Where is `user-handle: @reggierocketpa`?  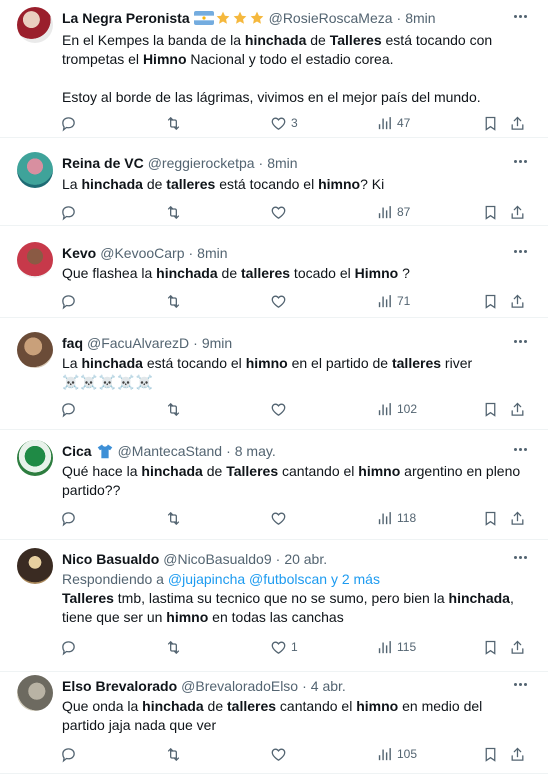
user-handle: @reggierocketpa is located at coordinates (201, 163).